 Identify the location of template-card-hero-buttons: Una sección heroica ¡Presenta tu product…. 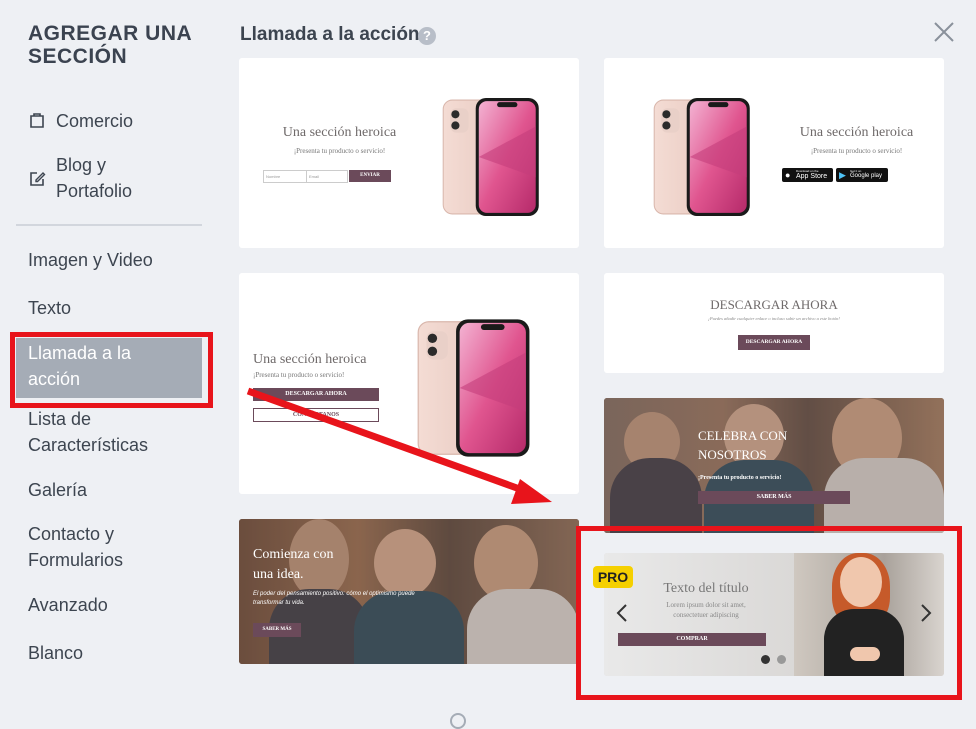
(409, 383).